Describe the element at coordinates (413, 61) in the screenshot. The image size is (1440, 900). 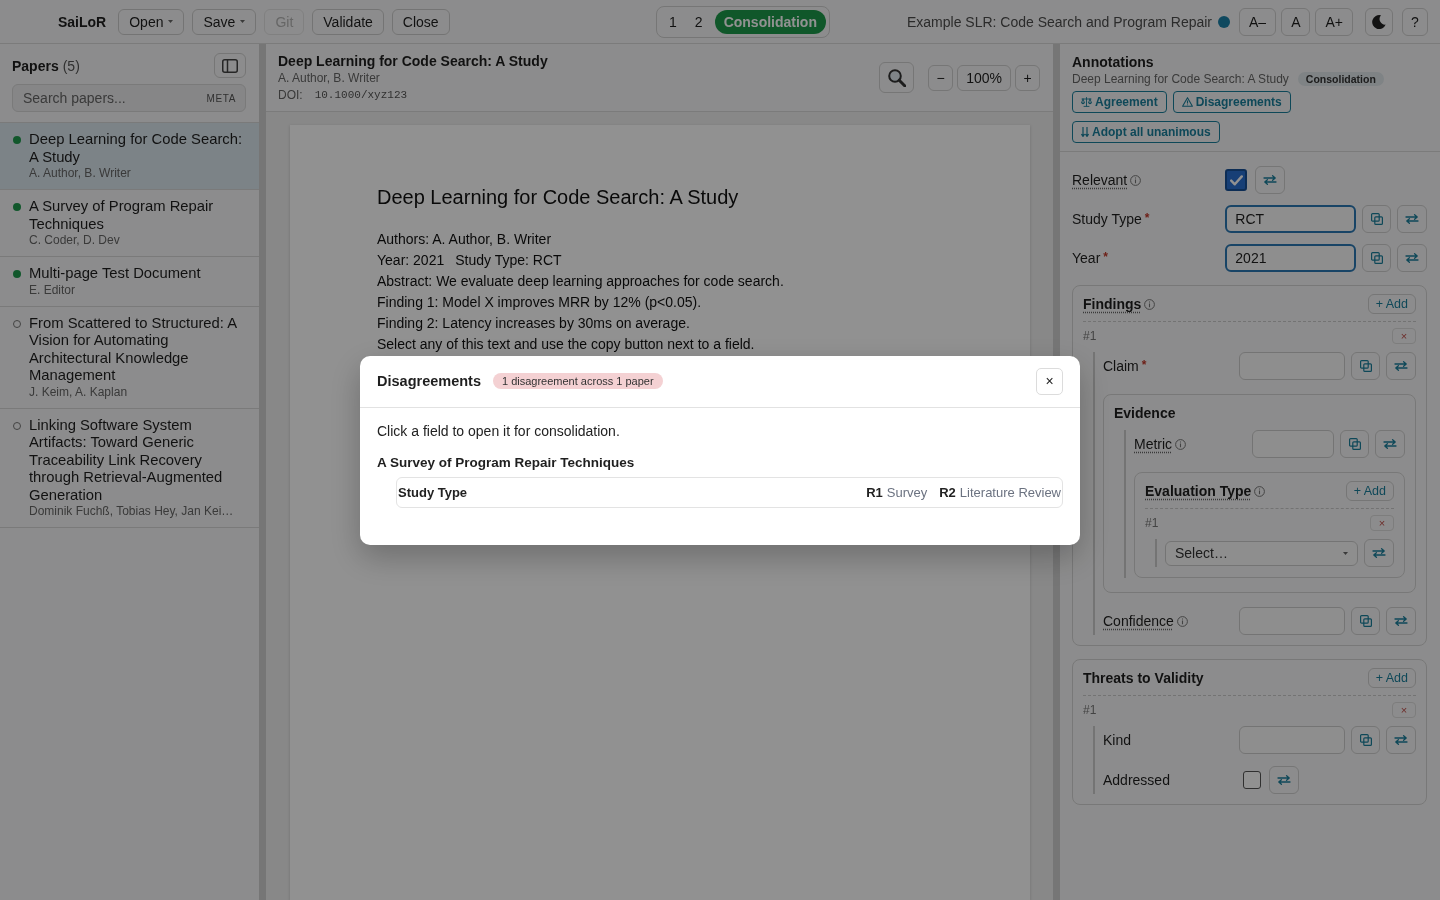
I see `paper-heading: Deep Learning for Code Search: A Study` at that location.